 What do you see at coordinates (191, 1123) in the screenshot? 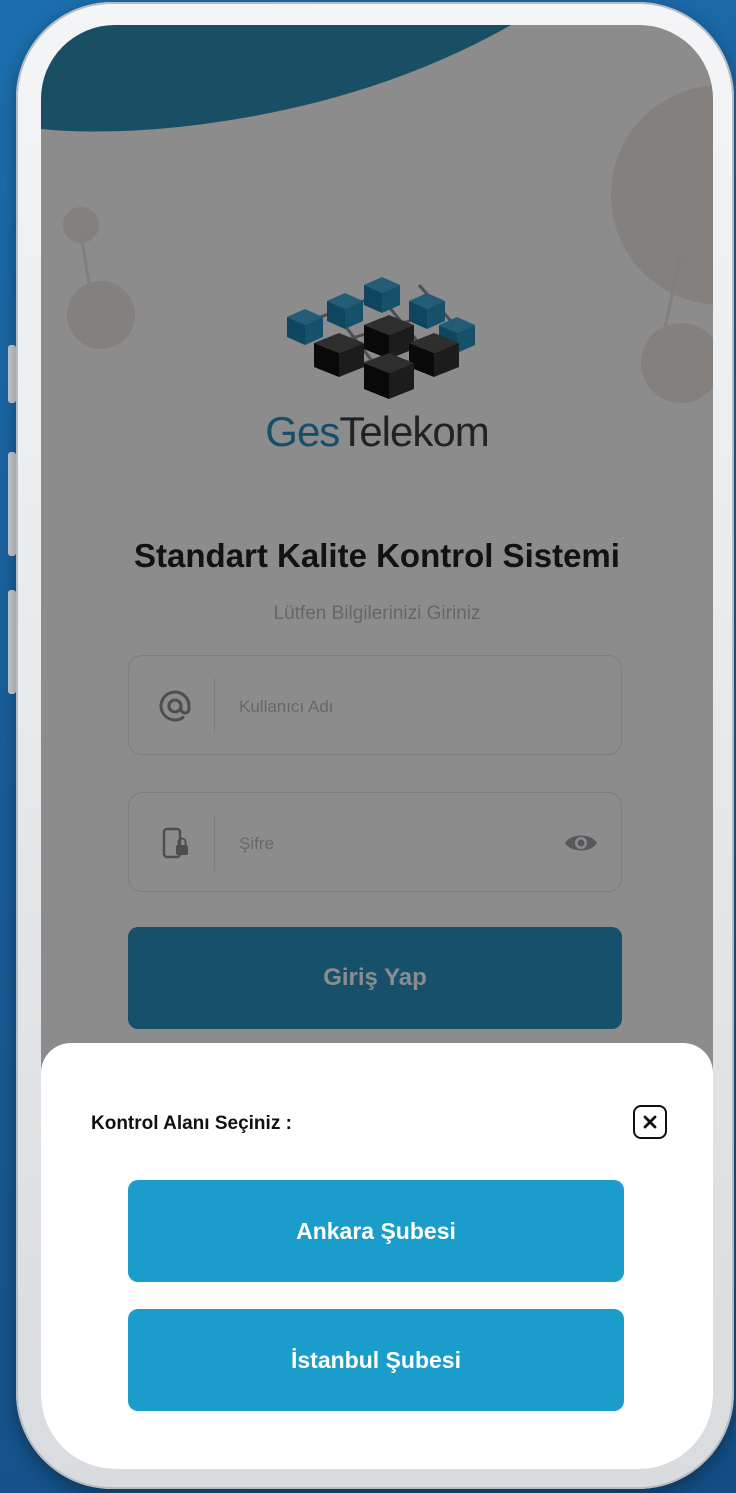
I see `sheet-title: Kontrol Alanı Seçiniz :` at bounding box center [191, 1123].